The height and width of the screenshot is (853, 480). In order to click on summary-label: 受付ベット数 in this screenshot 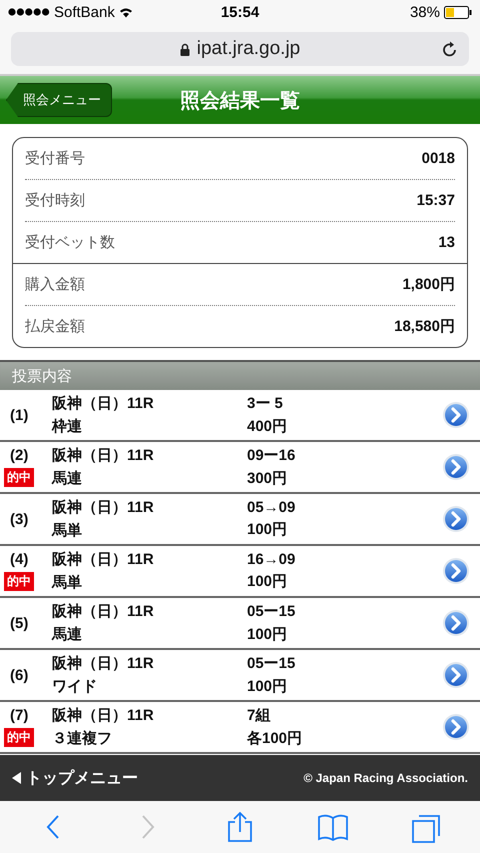, I will do `click(70, 242)`.